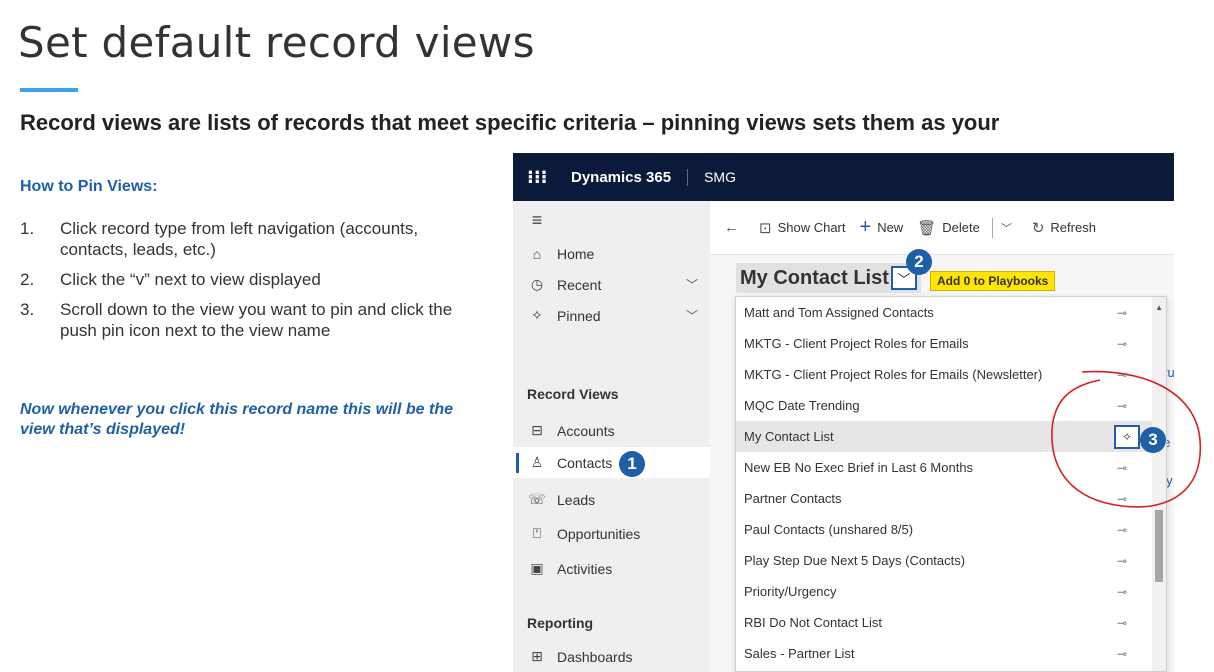  What do you see at coordinates (611, 315) in the screenshot?
I see `sidebar-item-pinned: ✧ Pinned ﹀` at bounding box center [611, 315].